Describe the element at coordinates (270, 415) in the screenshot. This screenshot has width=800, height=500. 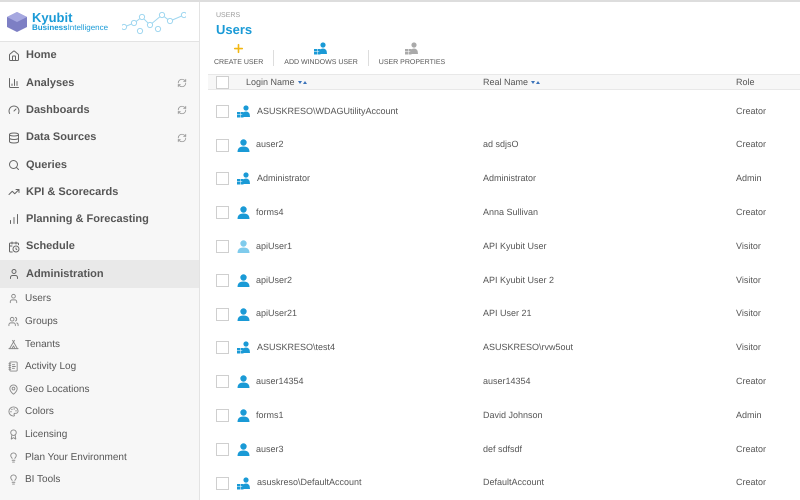
I see `login-name-cell-text: forms1` at that location.